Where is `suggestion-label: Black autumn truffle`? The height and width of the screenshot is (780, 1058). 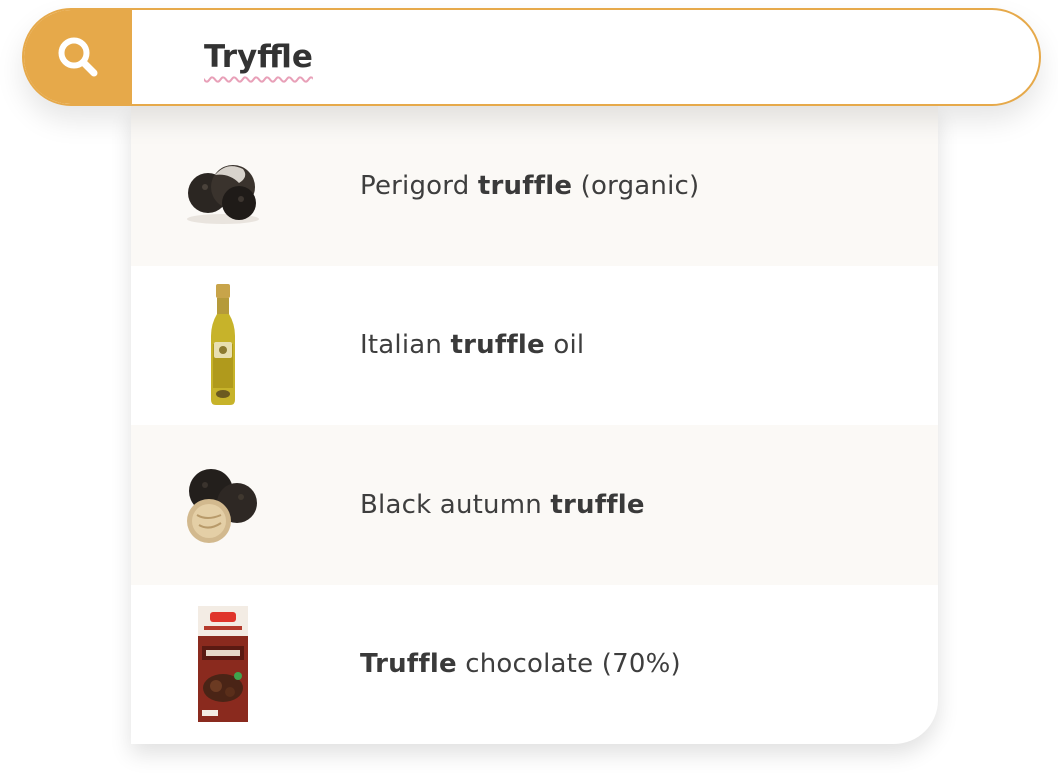
suggestion-label: Black autumn truffle is located at coordinates (502, 504).